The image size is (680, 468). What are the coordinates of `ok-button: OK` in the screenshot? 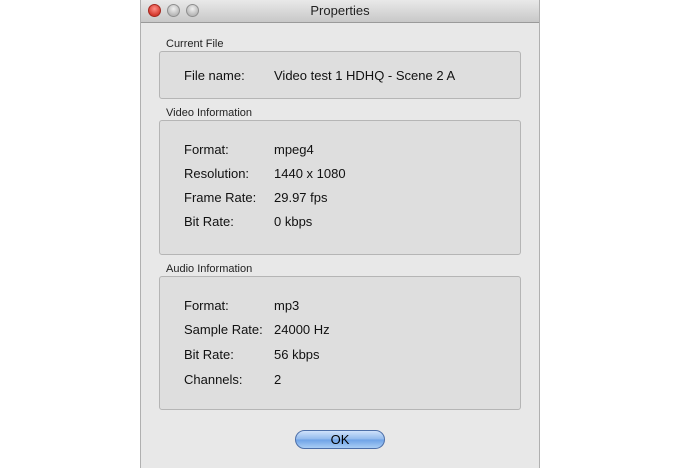 It's located at (340, 439).